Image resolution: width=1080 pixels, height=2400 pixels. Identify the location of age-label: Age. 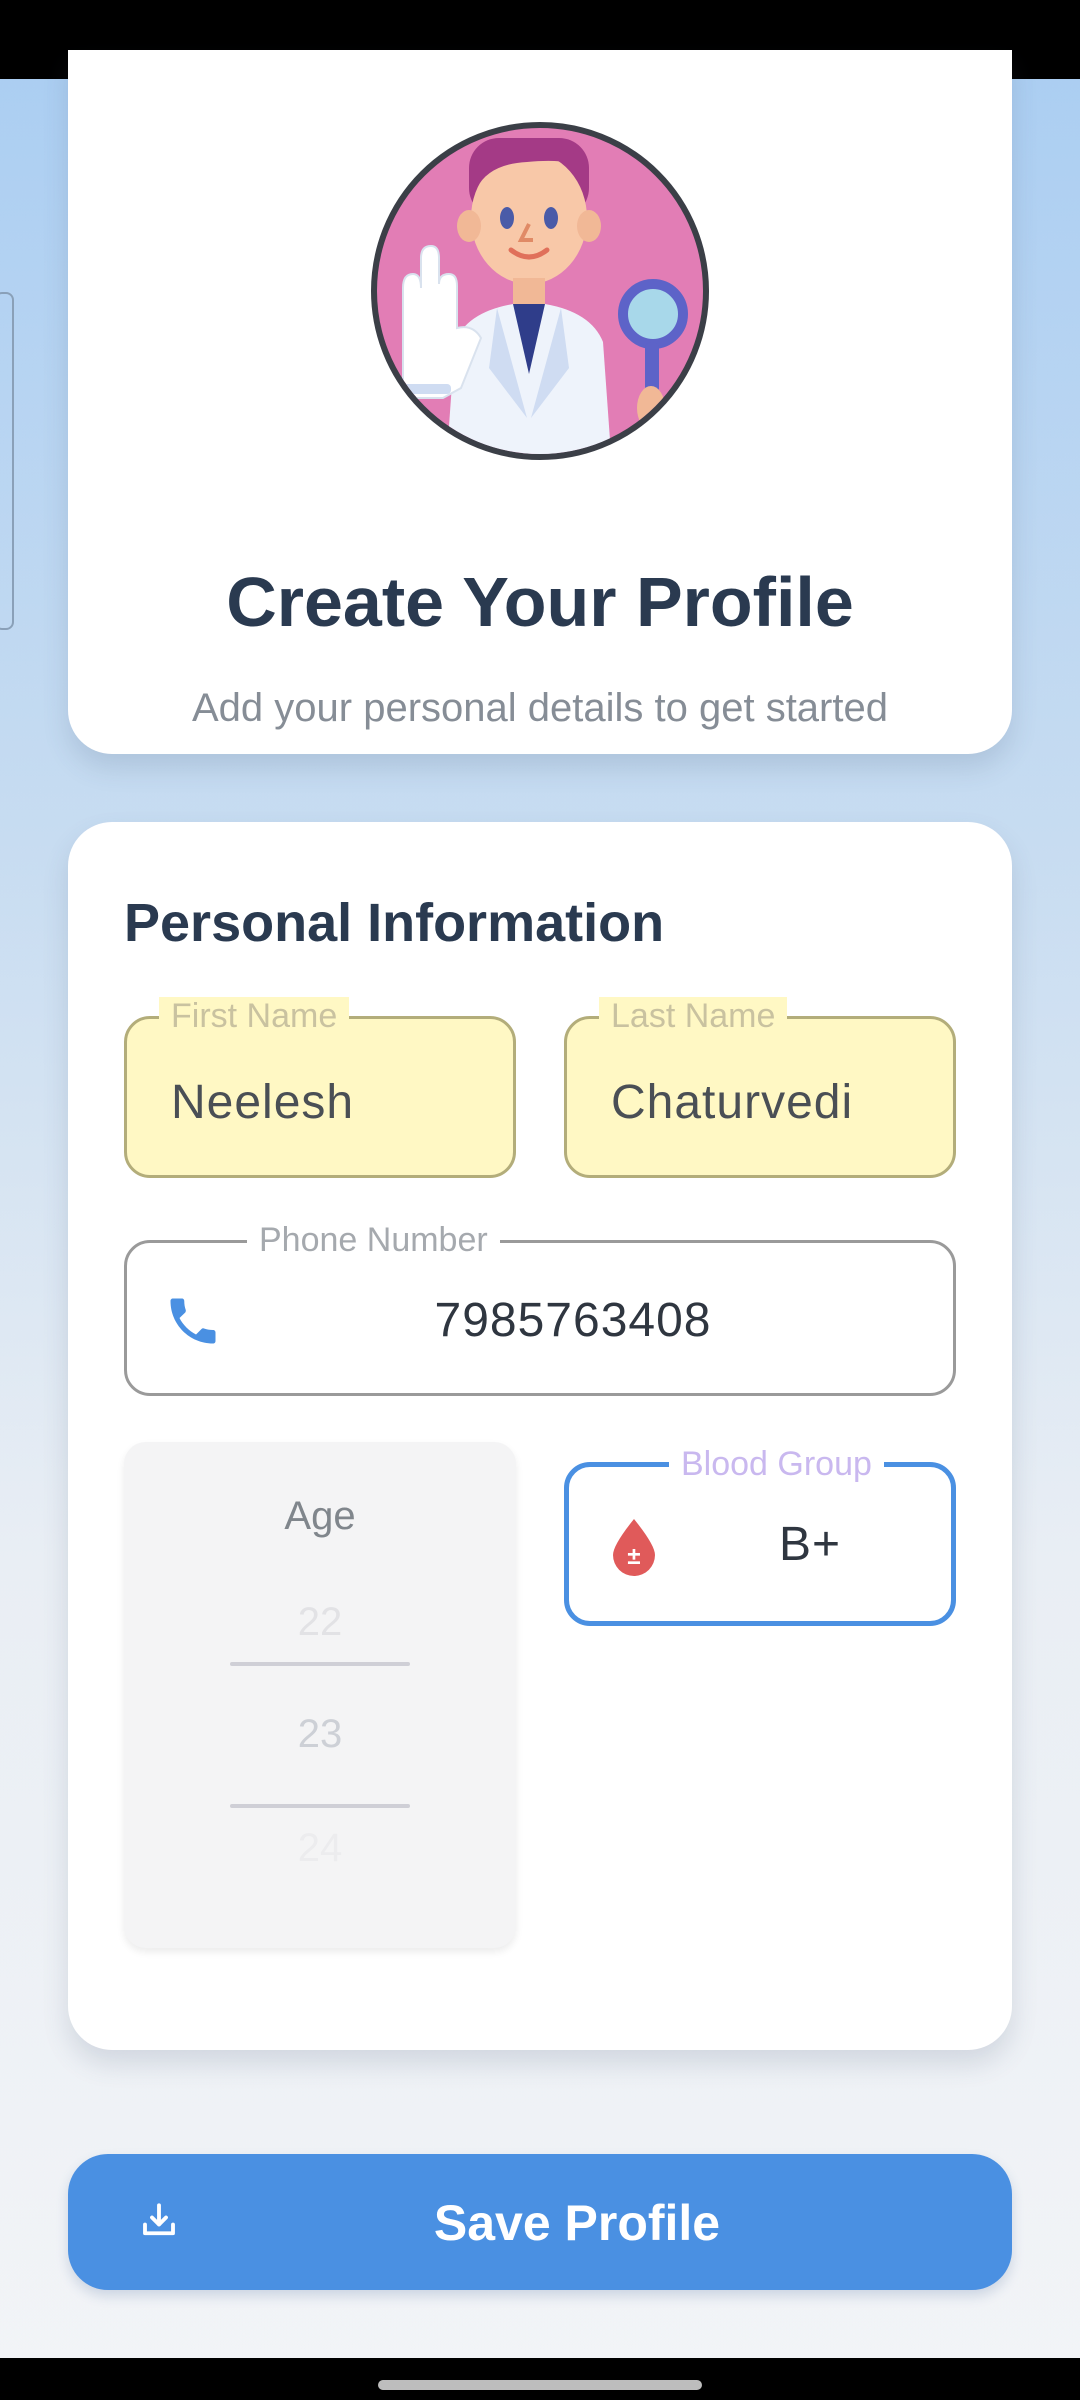
(320, 1516).